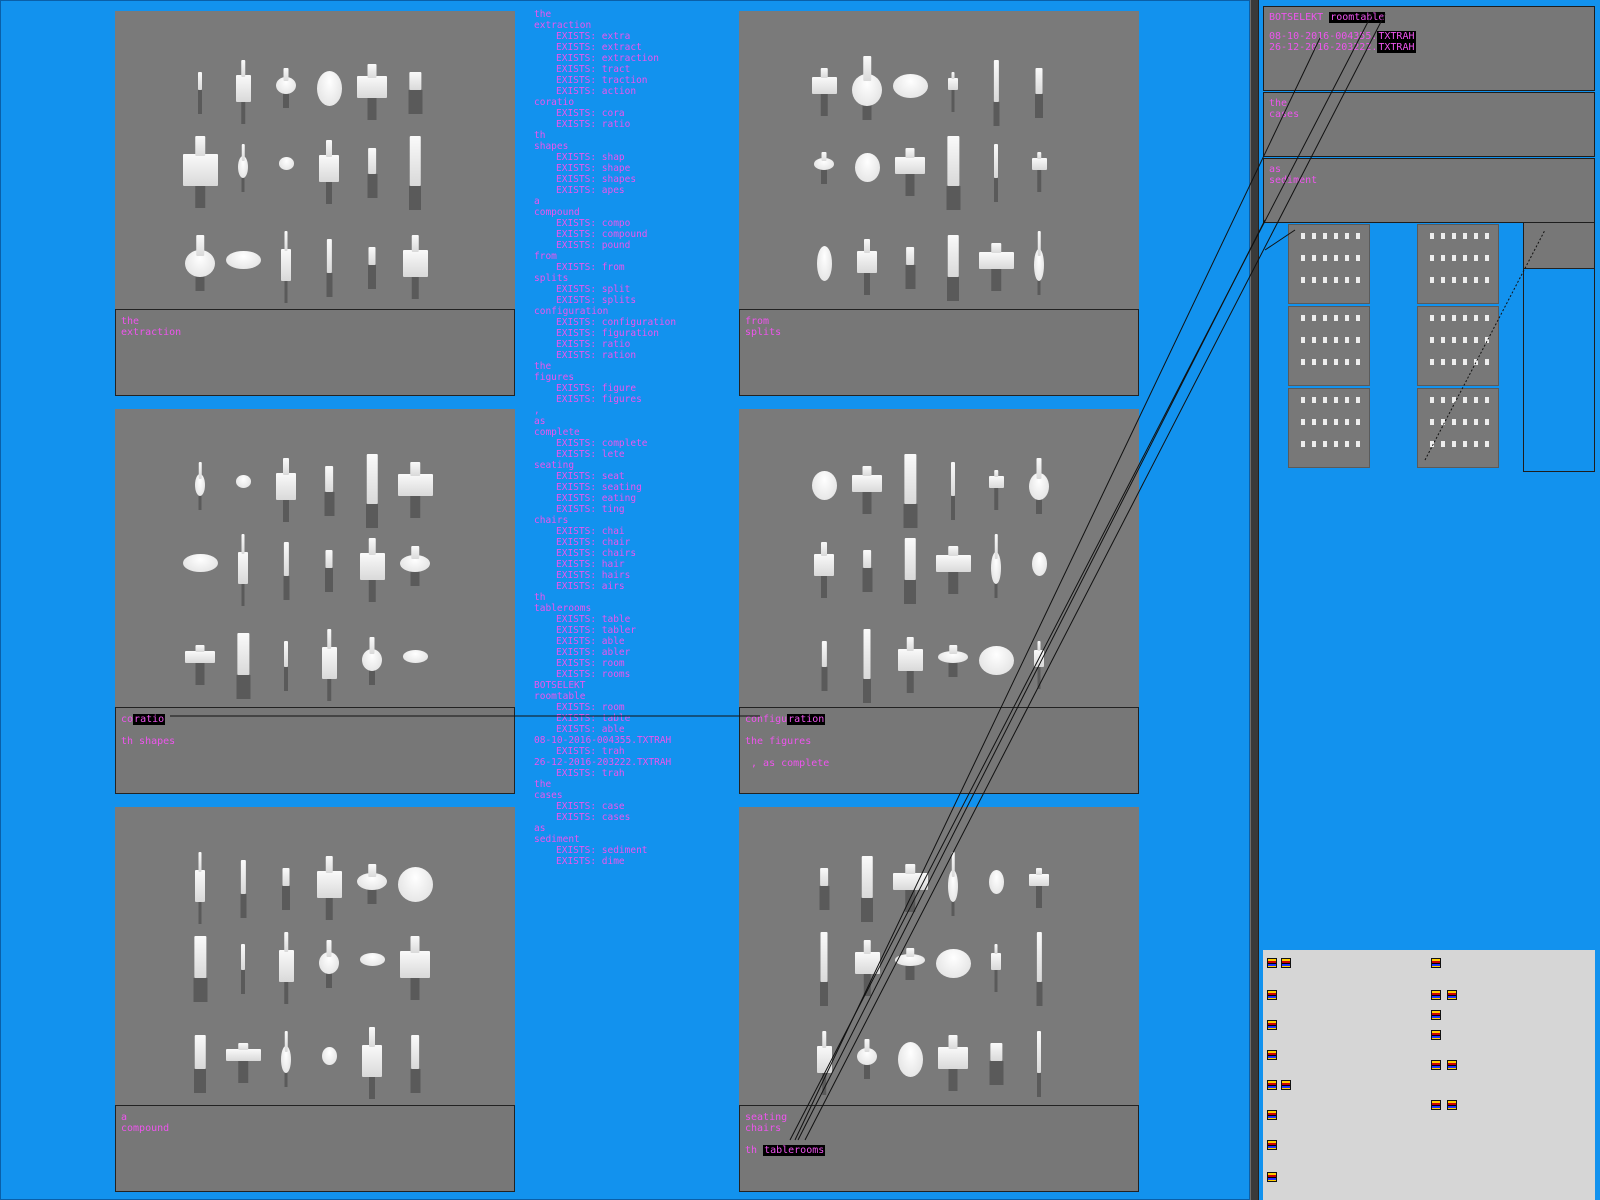 Image resolution: width=1600 pixels, height=1200 pixels. What do you see at coordinates (315, 160) in the screenshot?
I see `render-panel-extraction` at bounding box center [315, 160].